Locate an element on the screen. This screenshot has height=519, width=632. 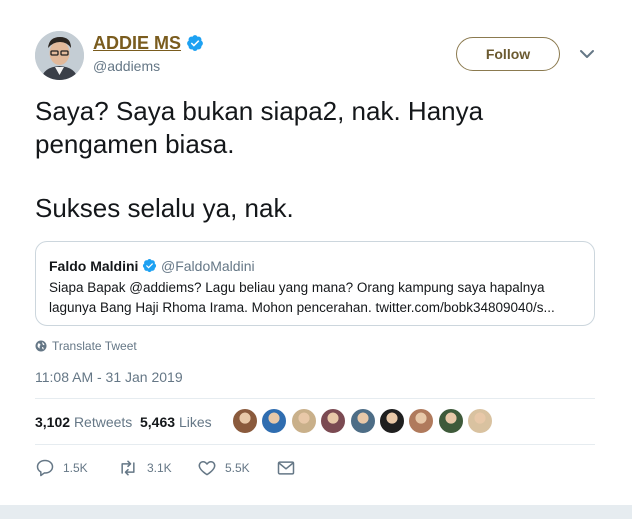
reply-count: 1.5K is located at coordinates (75, 468).